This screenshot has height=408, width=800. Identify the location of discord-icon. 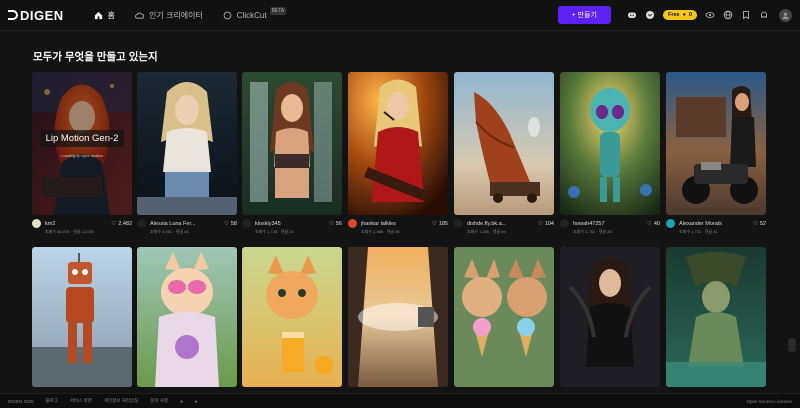
(632, 15).